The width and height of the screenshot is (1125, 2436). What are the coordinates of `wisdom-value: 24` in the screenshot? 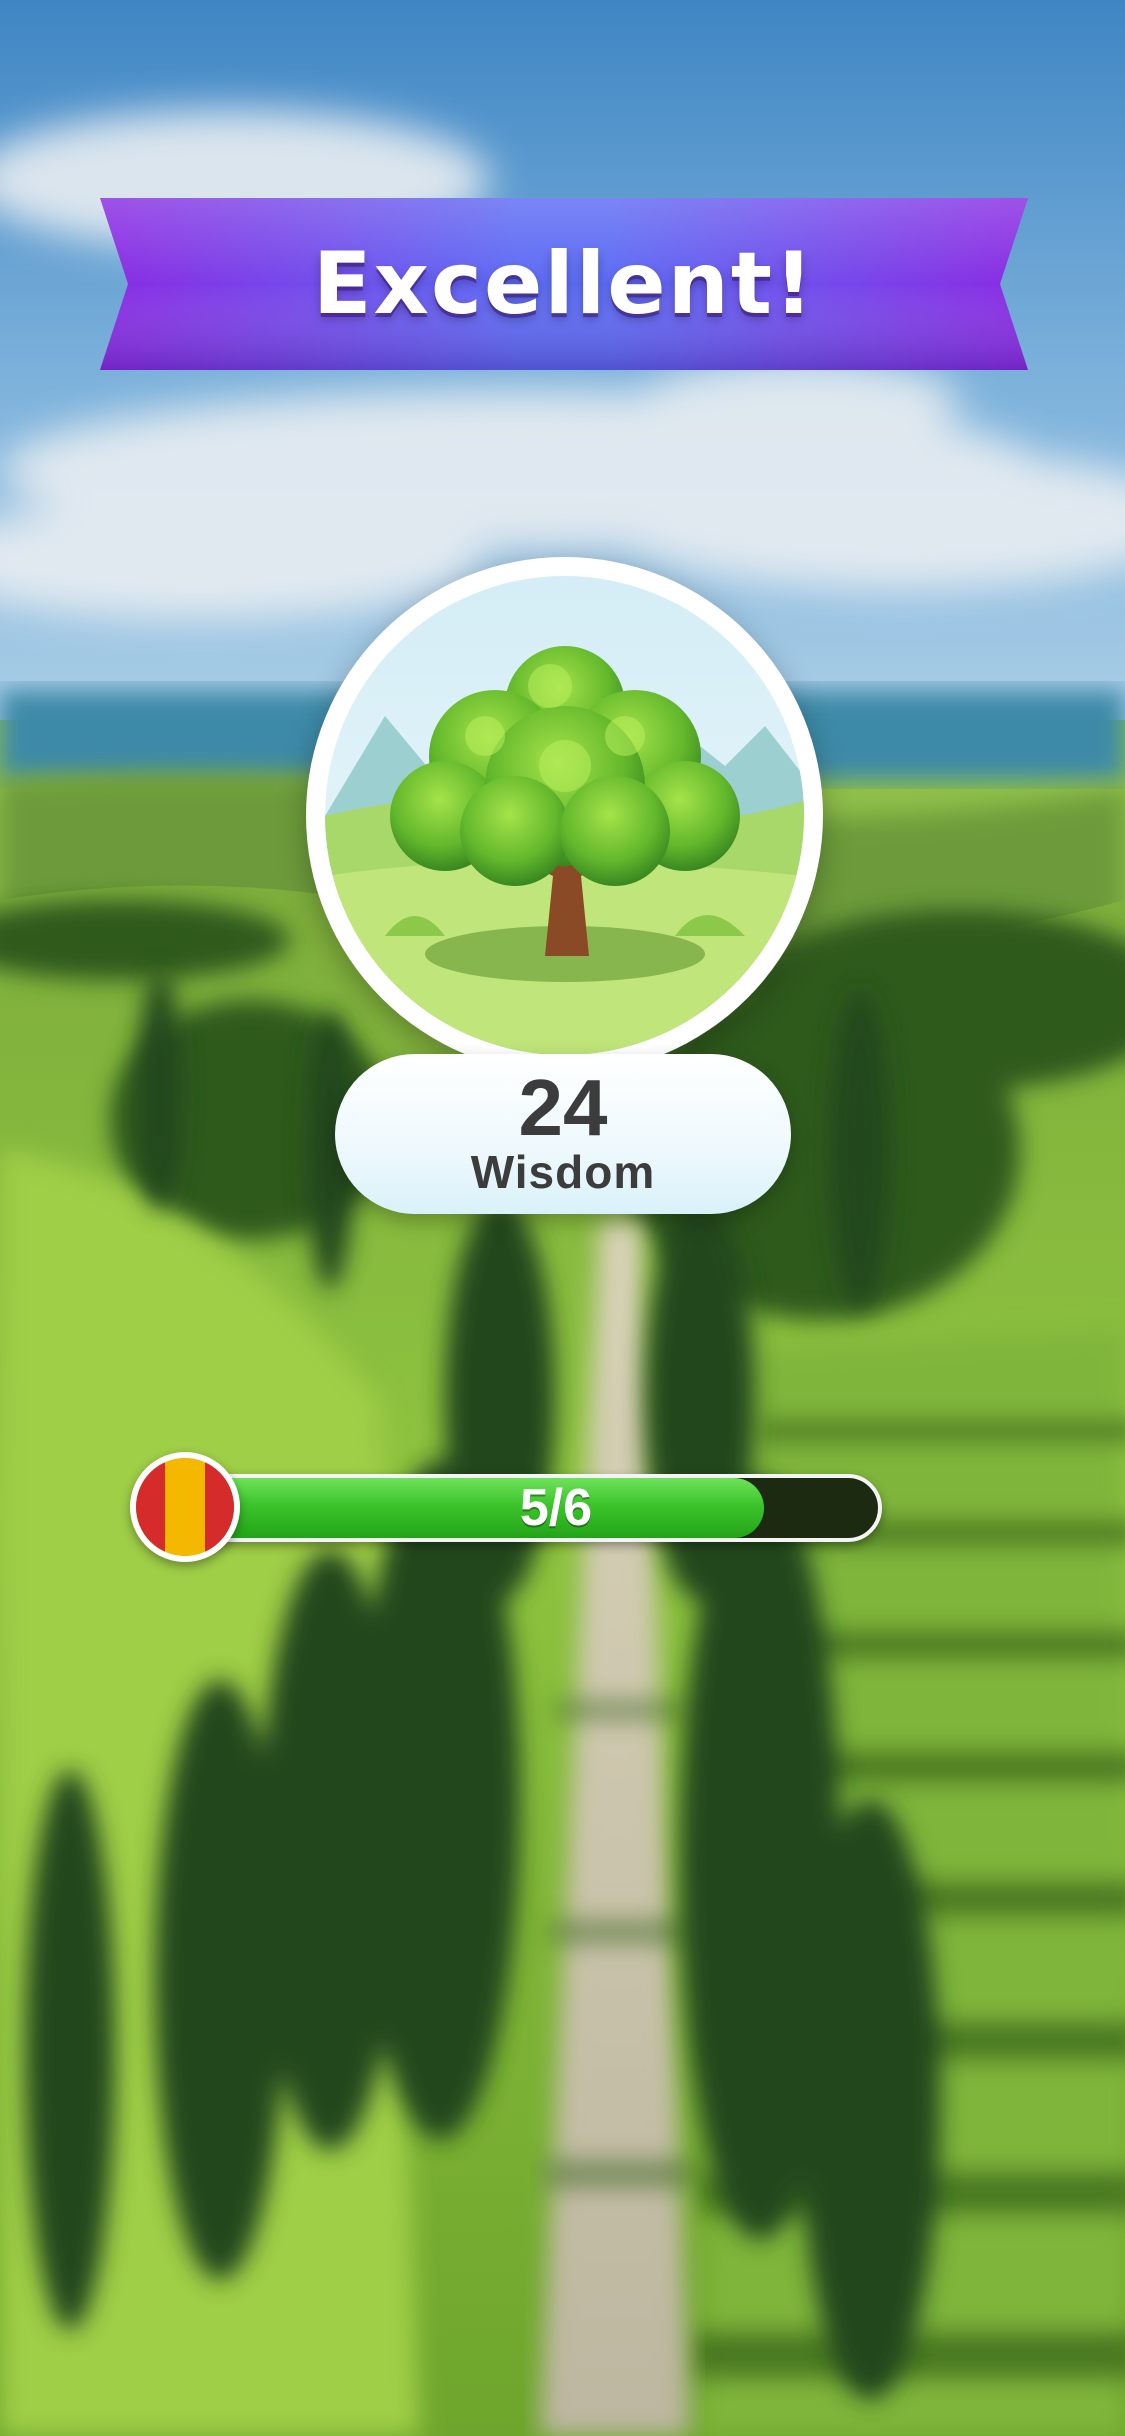 It's located at (563, 1107).